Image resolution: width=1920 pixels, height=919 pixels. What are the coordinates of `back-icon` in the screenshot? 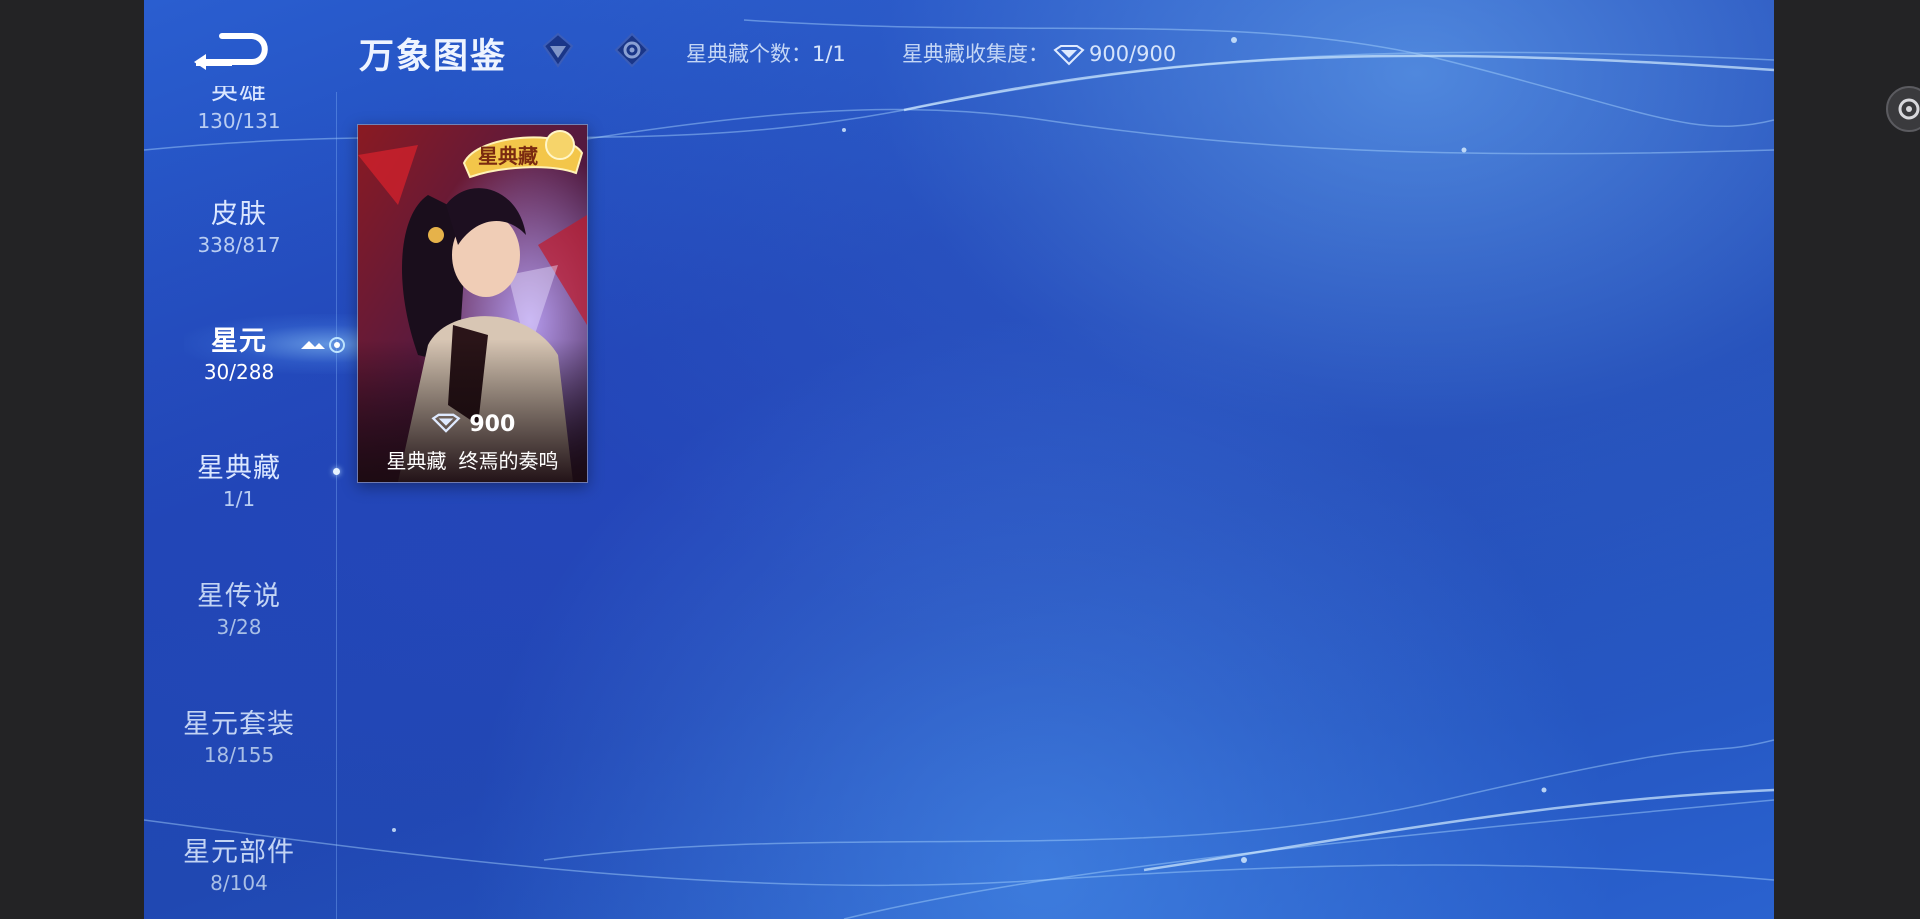 It's located at (231, 51).